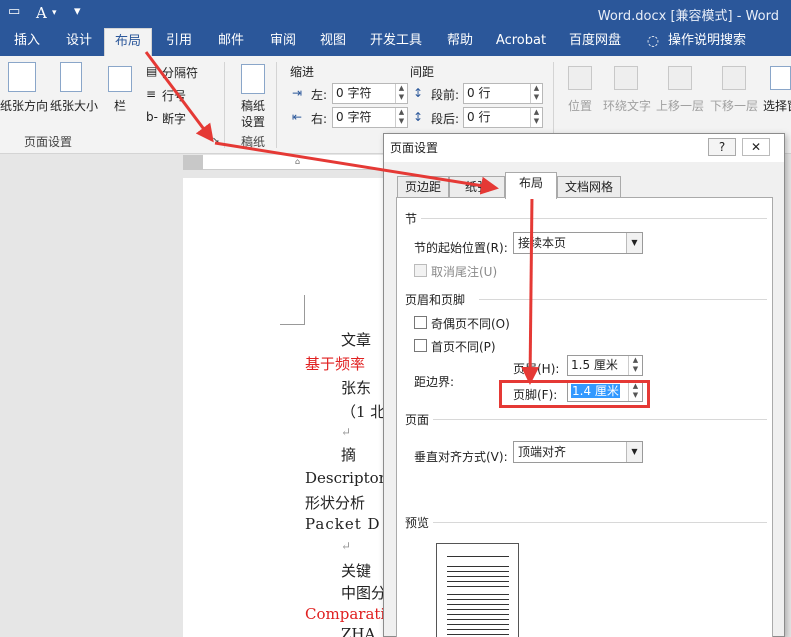  I want to click on spacing-after-input: 0 行 ▲ ▼, so click(503, 117).